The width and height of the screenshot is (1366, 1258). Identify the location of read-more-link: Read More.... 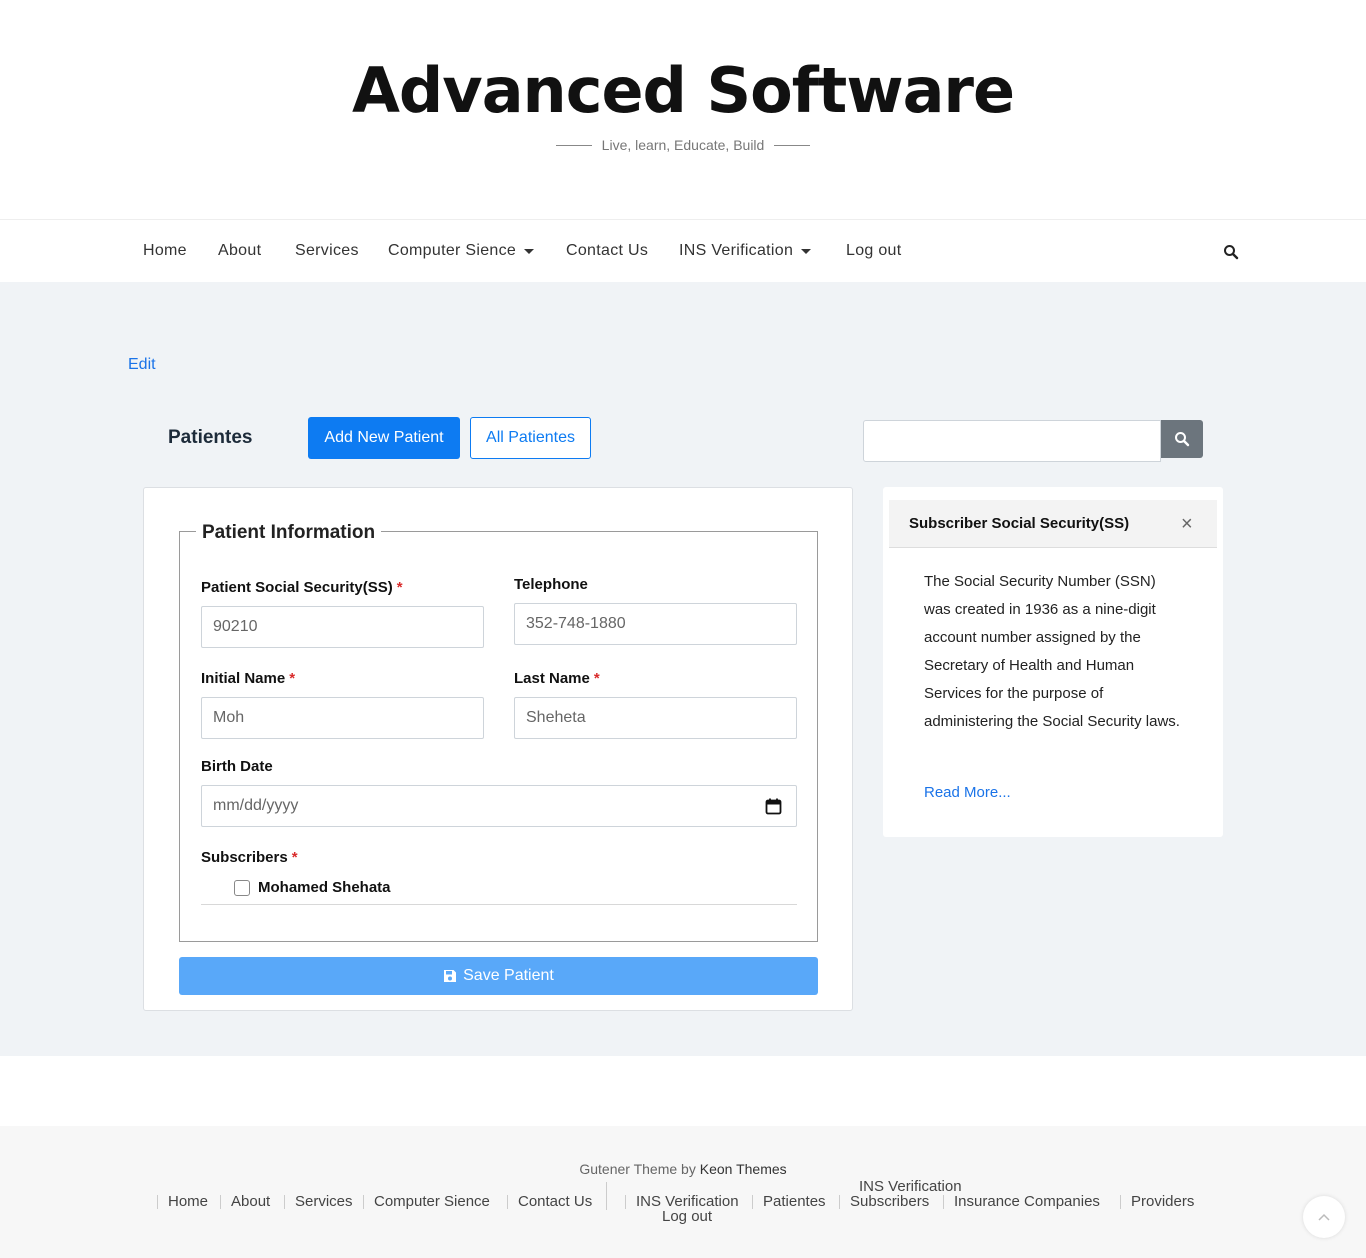
(967, 792).